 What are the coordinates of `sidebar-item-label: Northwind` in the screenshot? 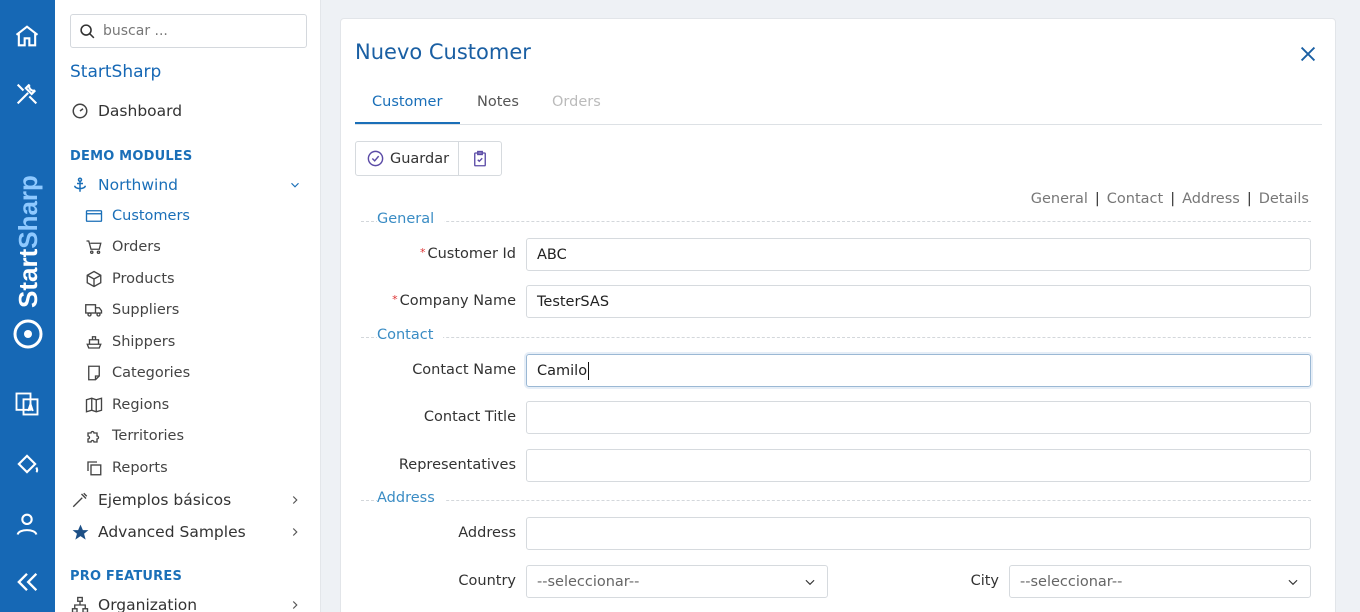 It's located at (138, 185).